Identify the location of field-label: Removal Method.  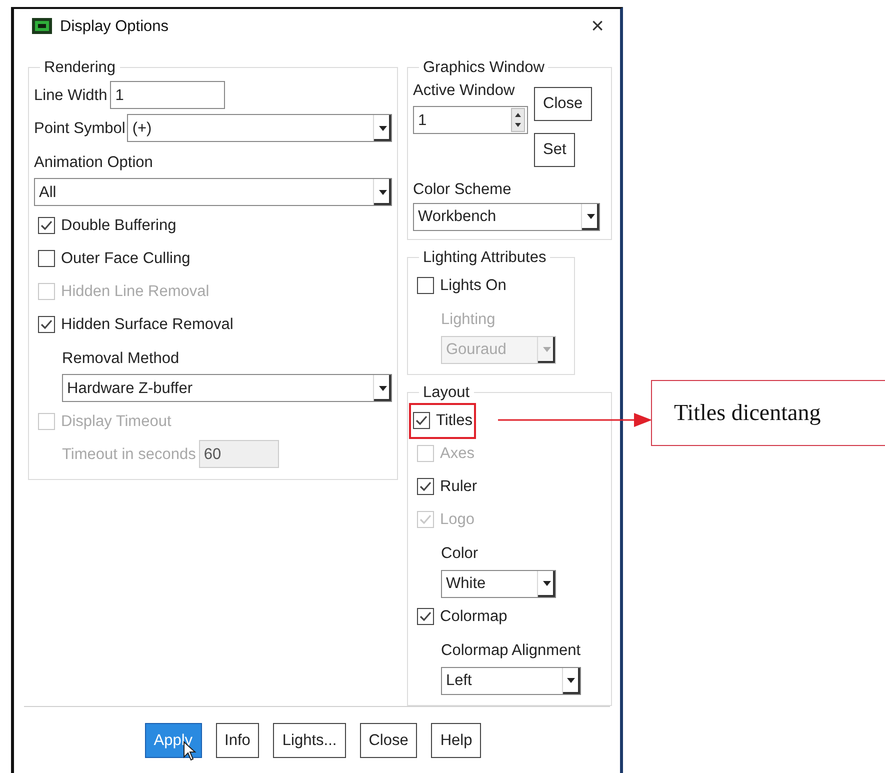
(121, 358).